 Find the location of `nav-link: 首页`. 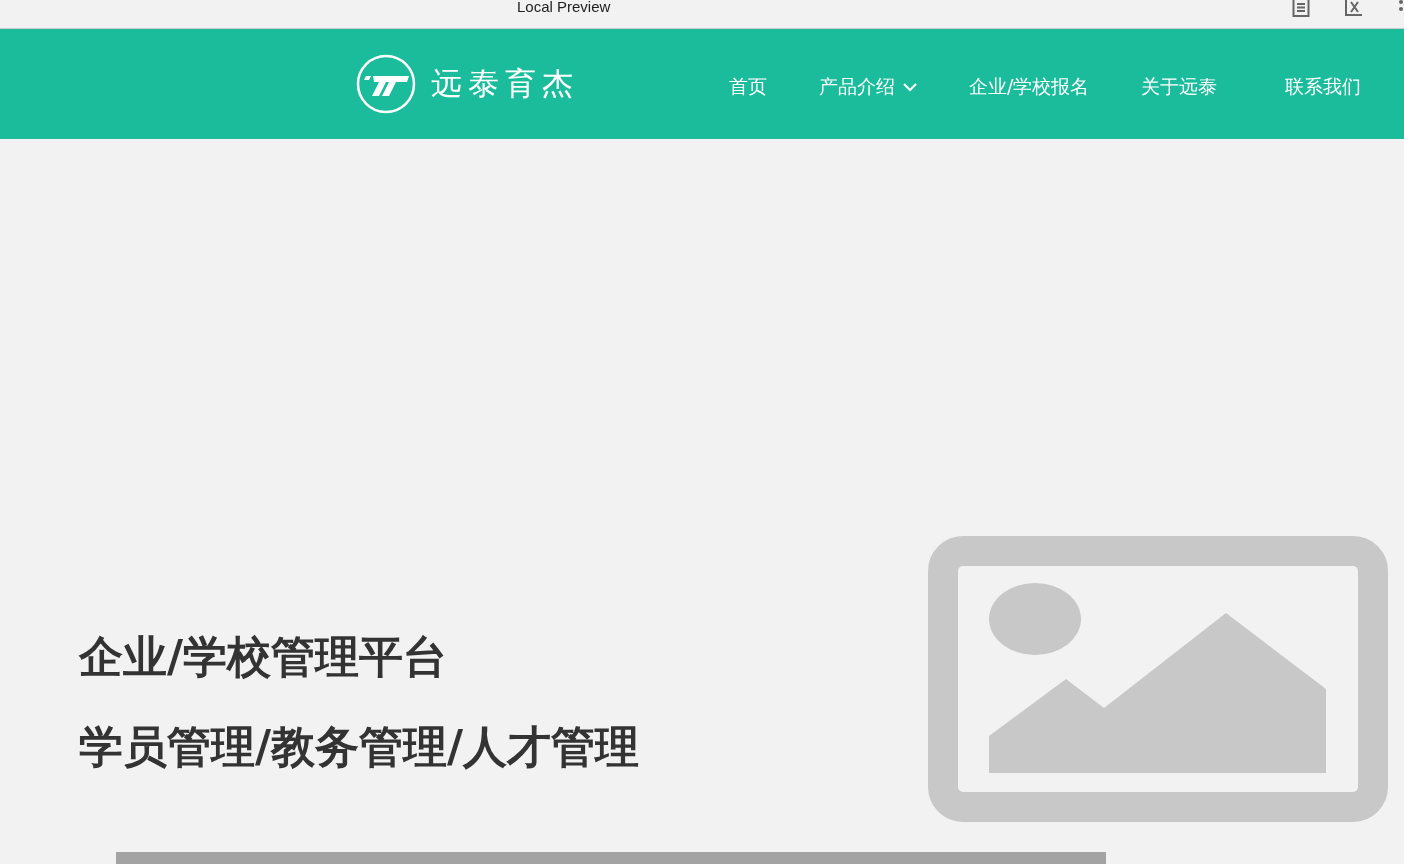

nav-link: 首页 is located at coordinates (748, 87).